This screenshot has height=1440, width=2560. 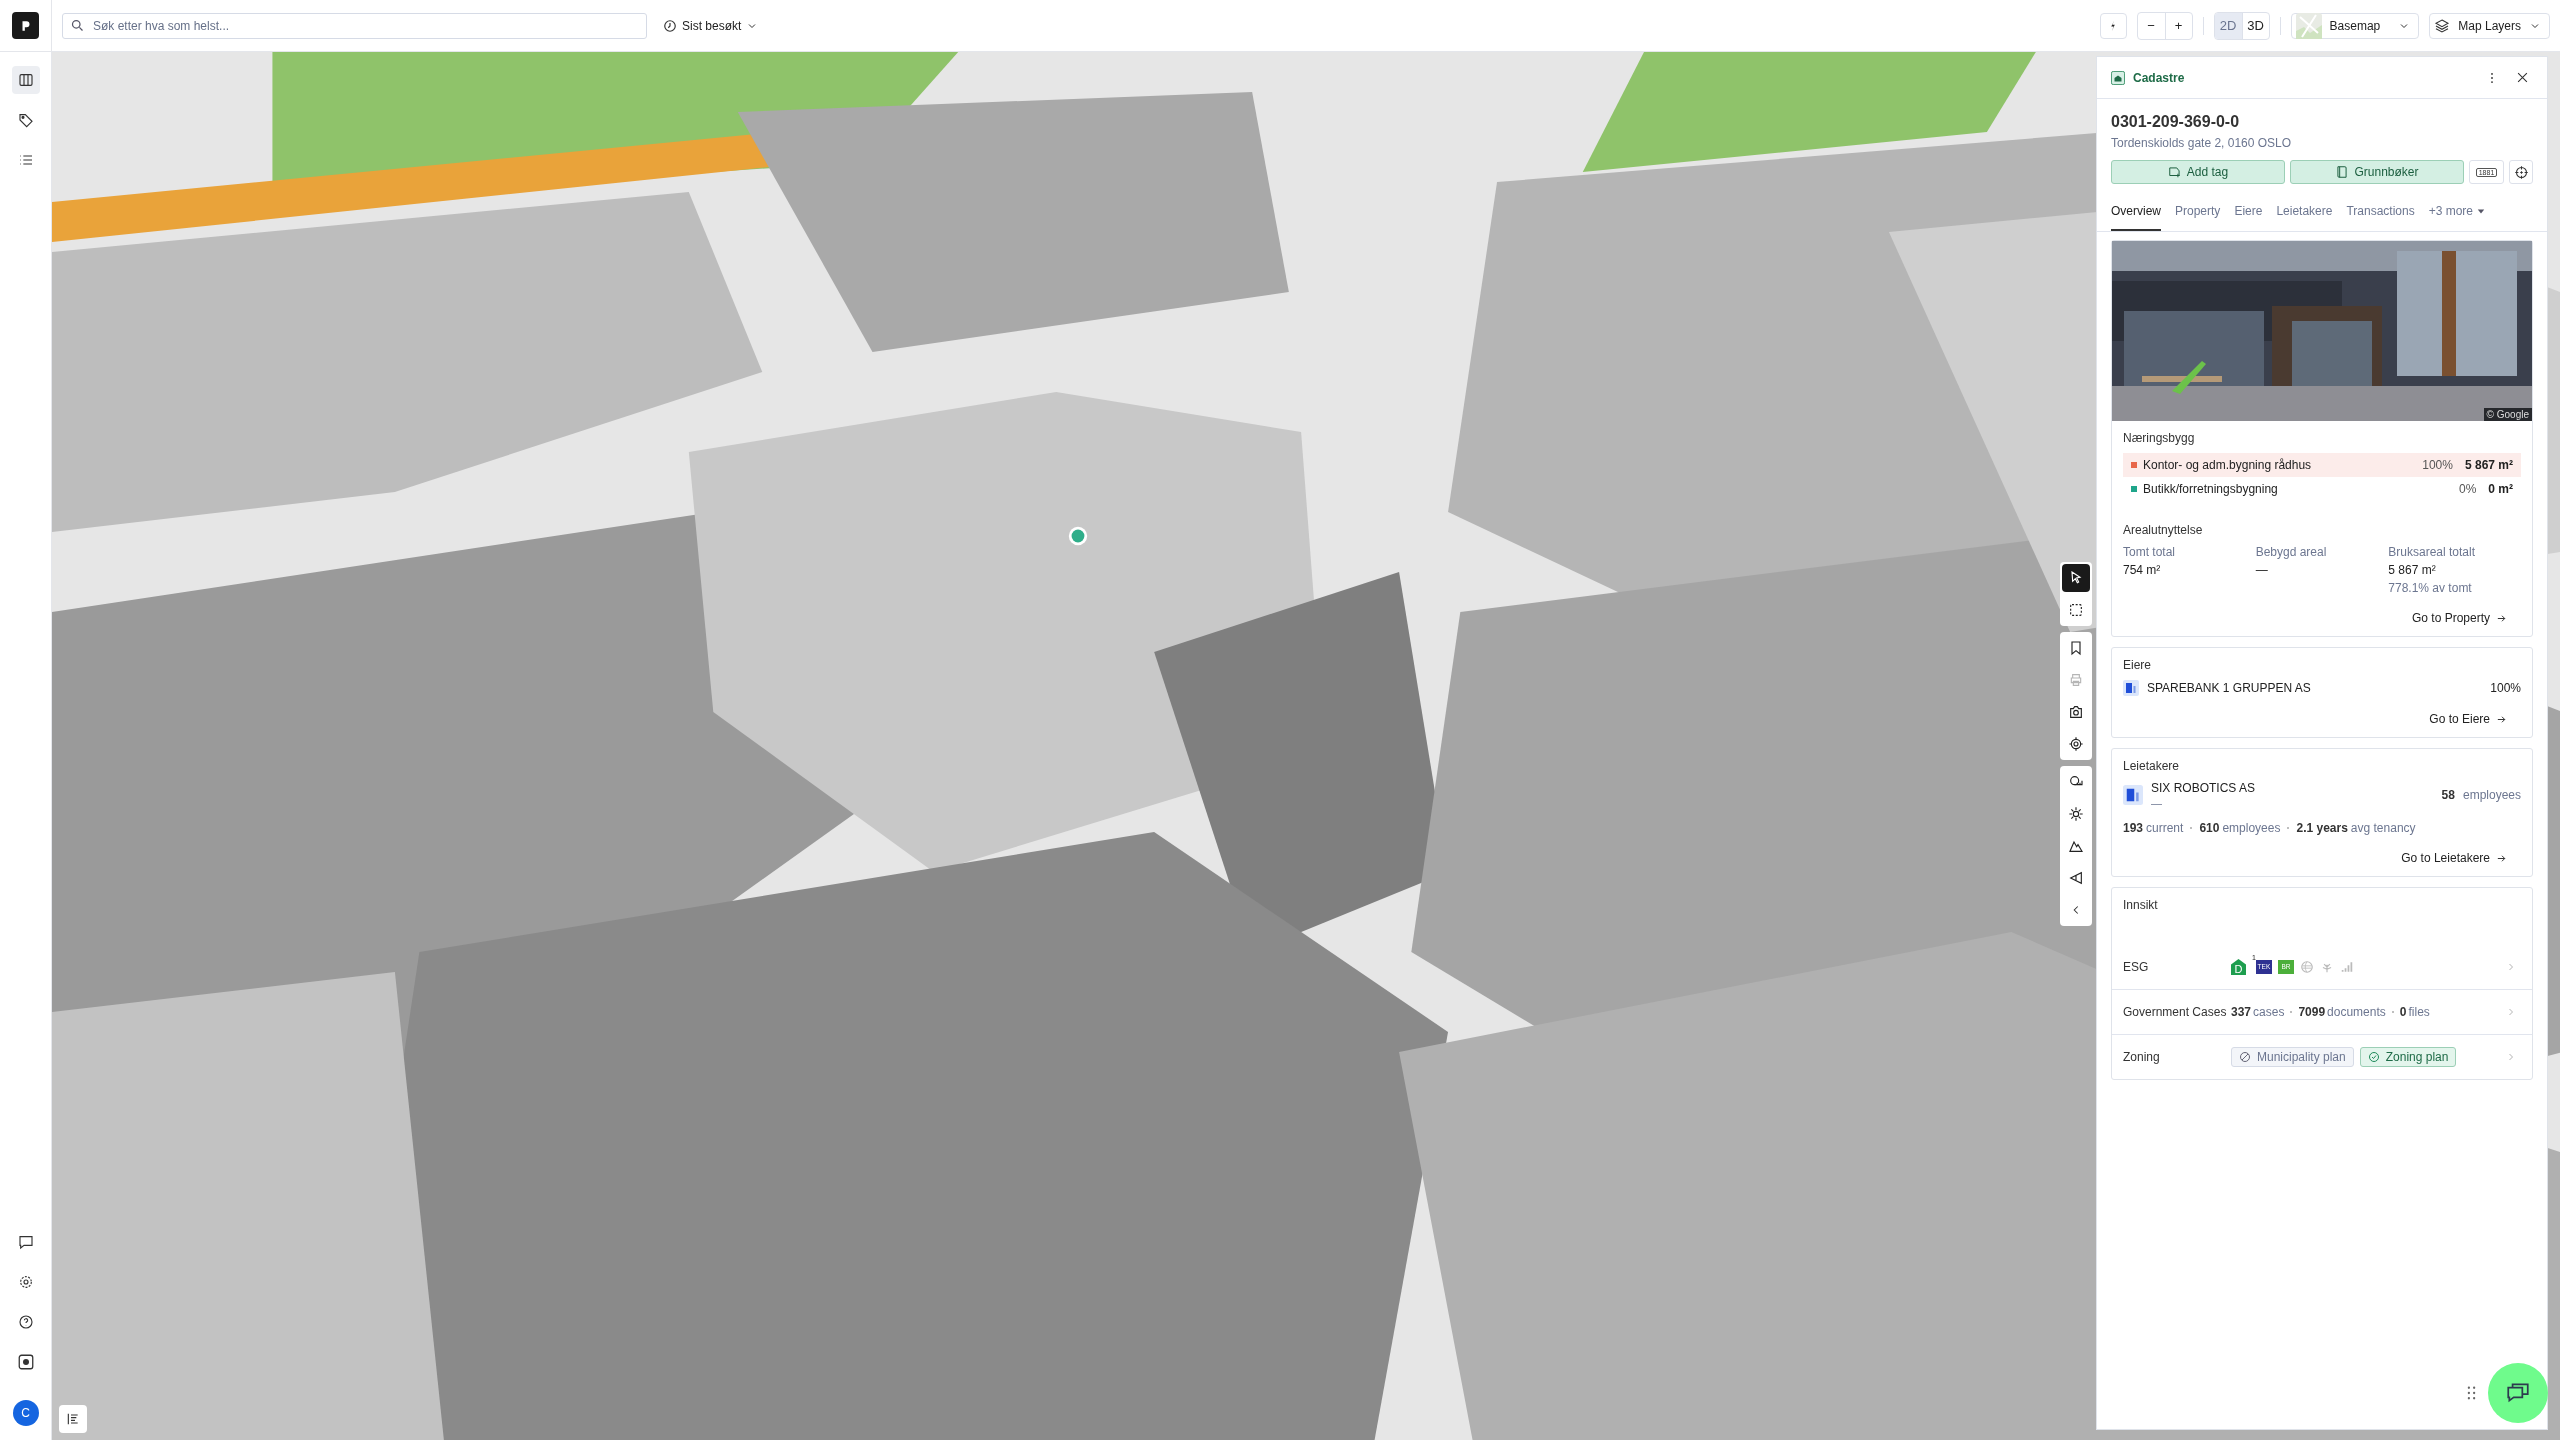 What do you see at coordinates (2442, 25) in the screenshot?
I see `layers-icon` at bounding box center [2442, 25].